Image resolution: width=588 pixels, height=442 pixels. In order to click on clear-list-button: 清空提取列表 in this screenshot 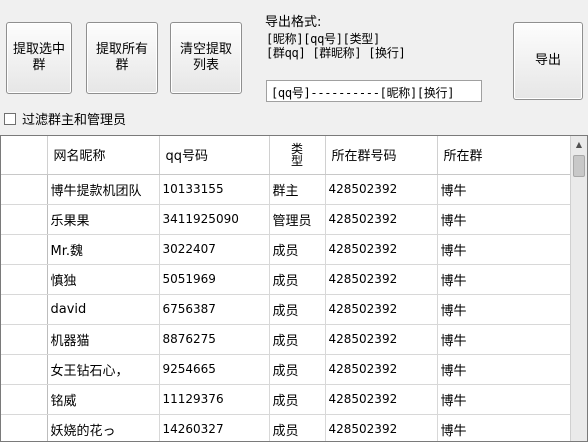, I will do `click(206, 58)`.